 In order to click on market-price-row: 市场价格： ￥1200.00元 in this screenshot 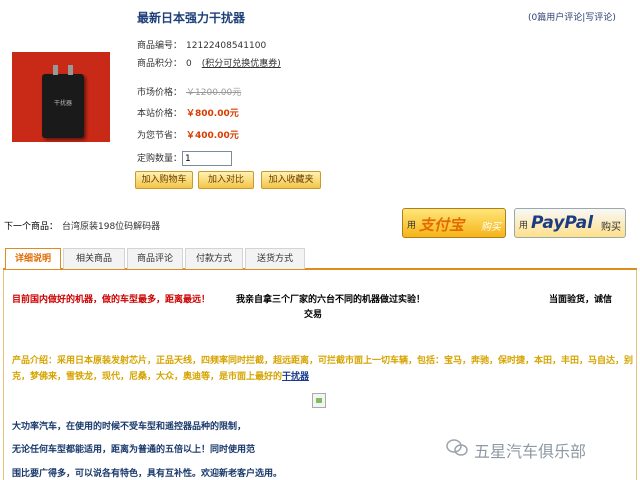, I will do `click(189, 91)`.